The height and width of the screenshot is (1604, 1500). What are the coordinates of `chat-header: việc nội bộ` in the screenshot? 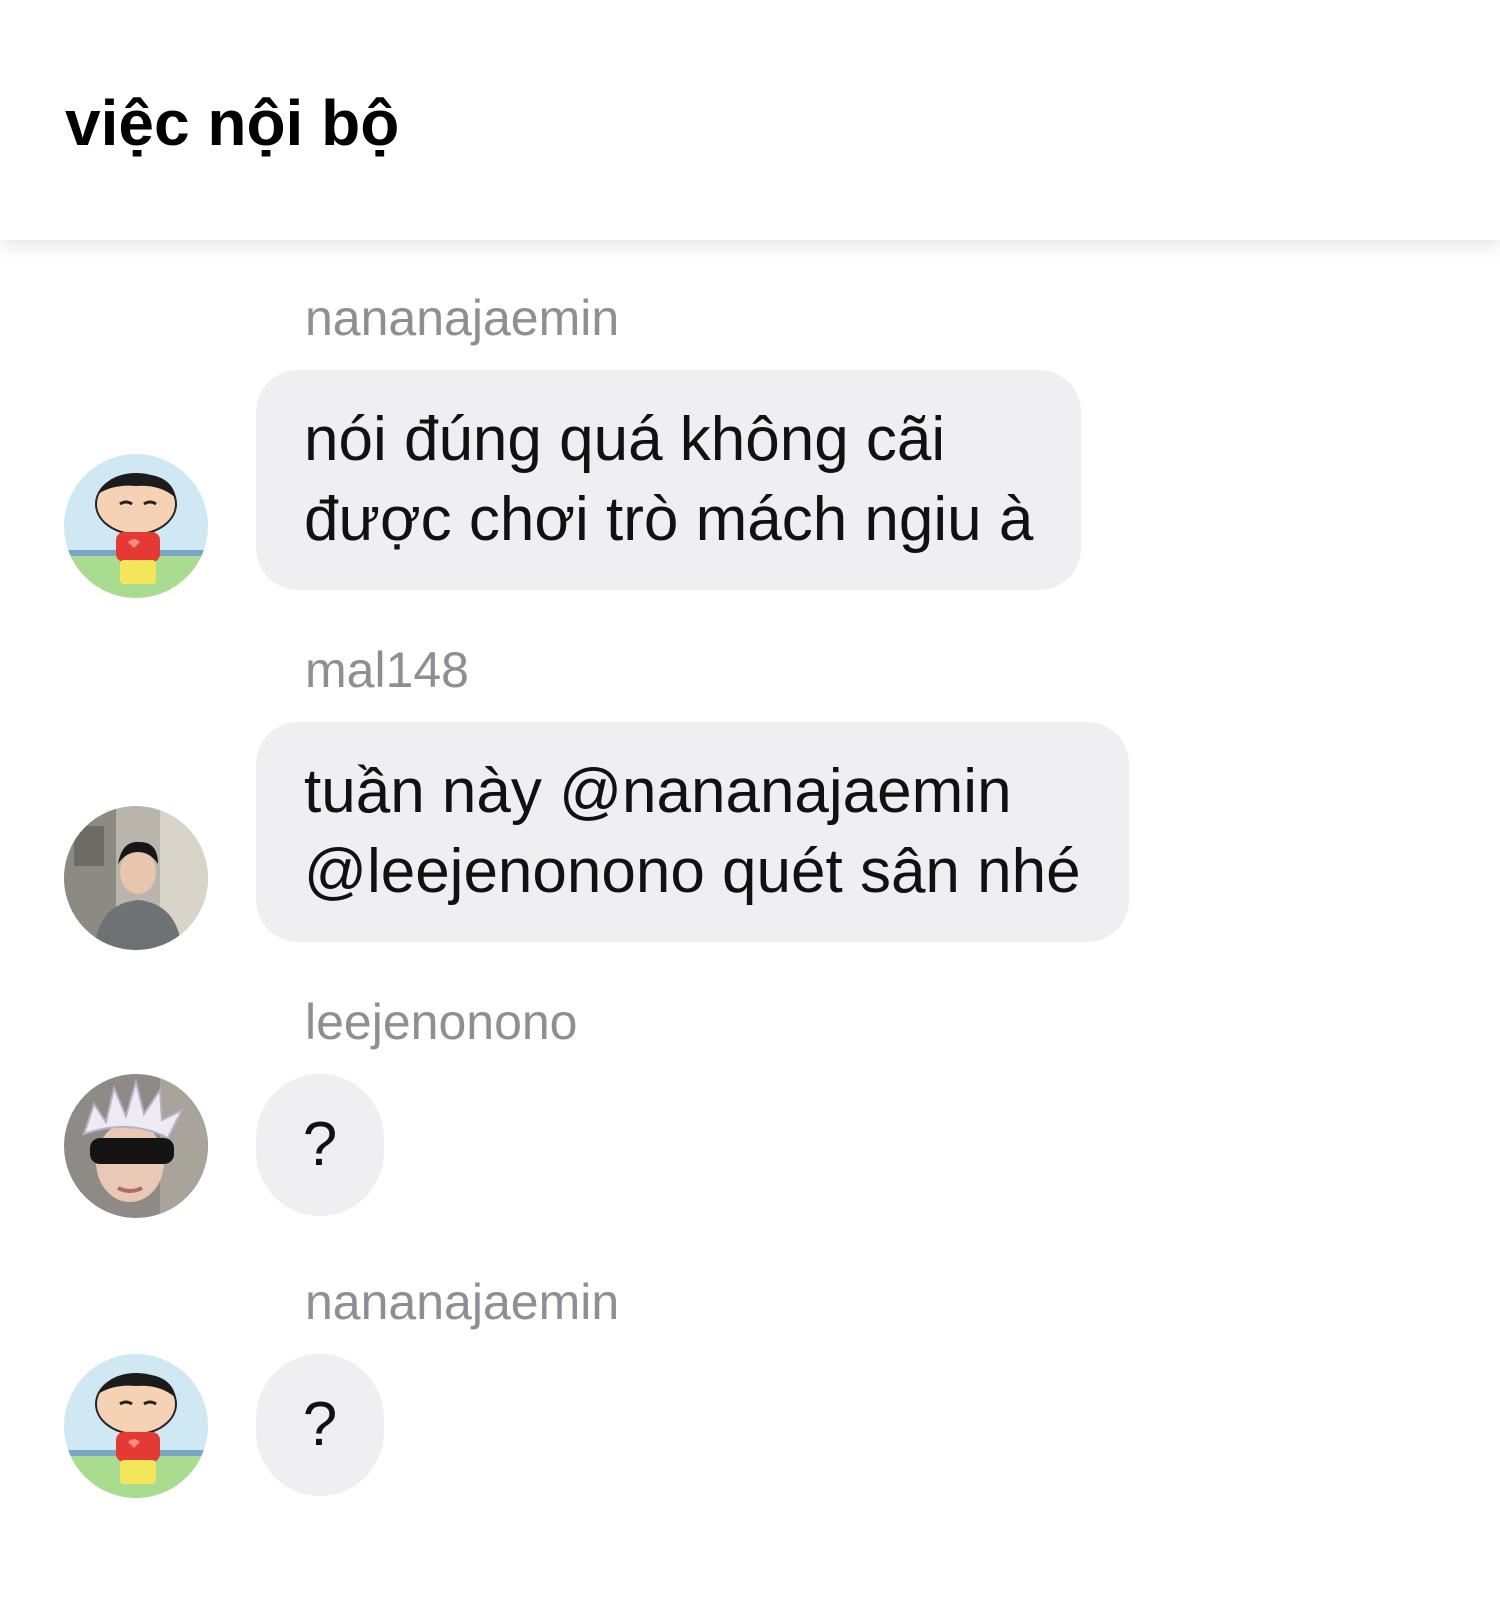 It's located at (750, 120).